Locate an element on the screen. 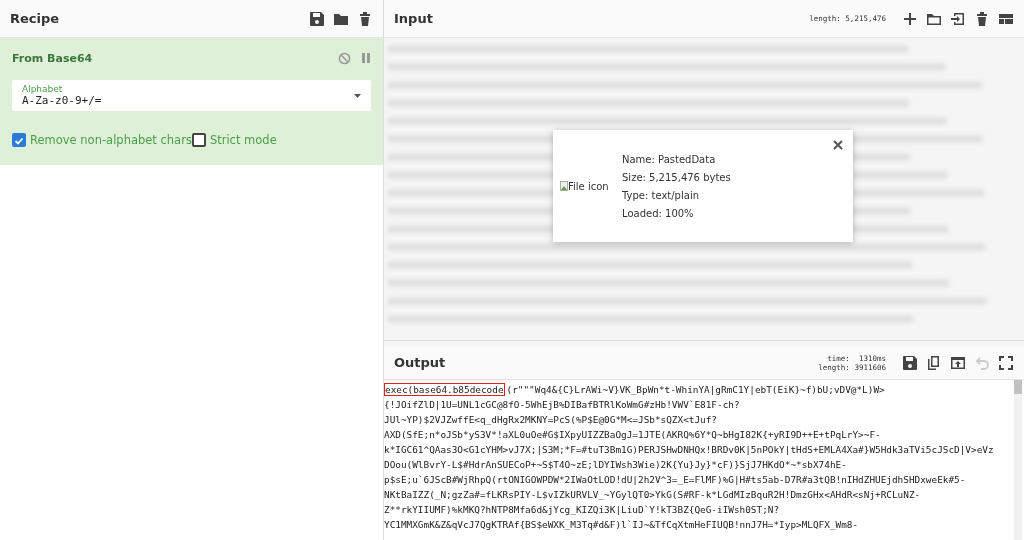 The image size is (1024, 540). panel-title: Output is located at coordinates (420, 362).